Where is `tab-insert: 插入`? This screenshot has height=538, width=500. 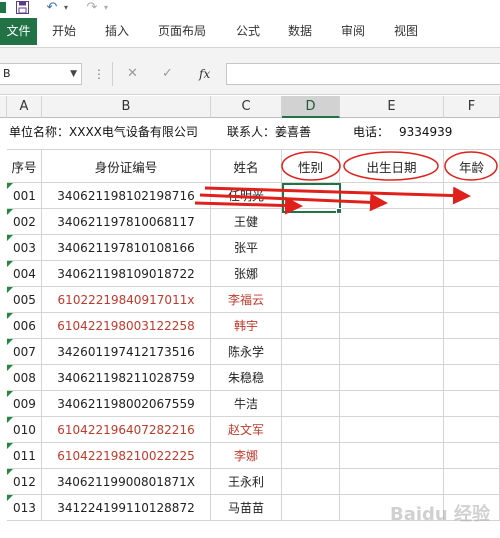 tab-insert: 插入 is located at coordinates (117, 31).